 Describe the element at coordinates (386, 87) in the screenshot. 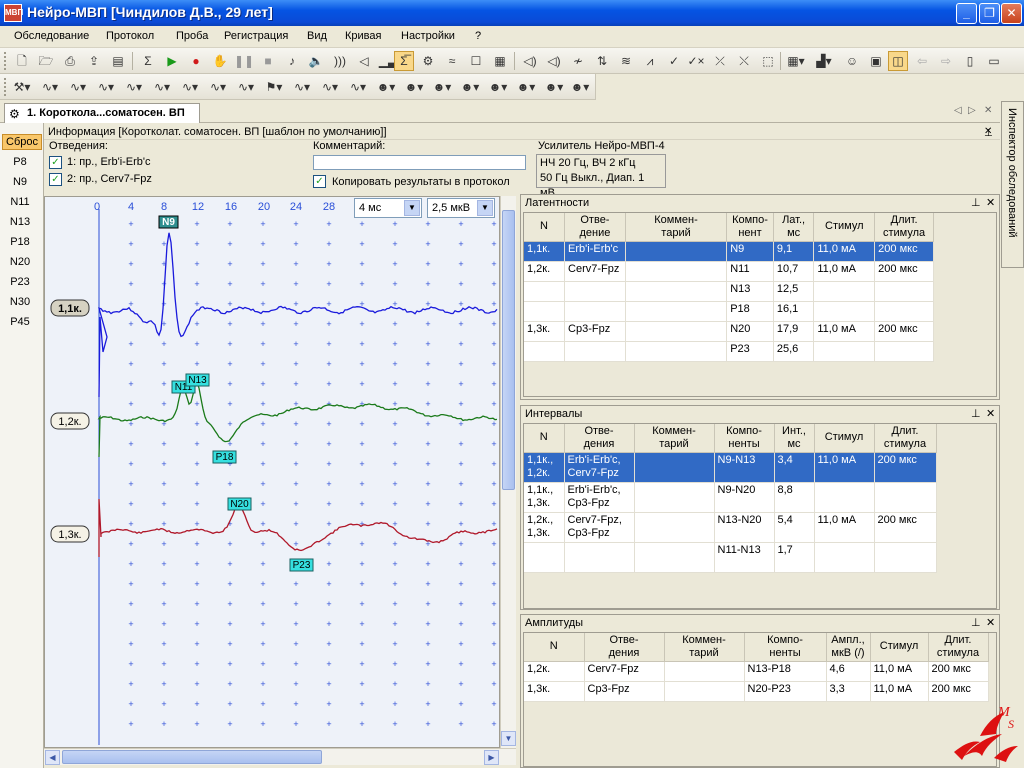

I see `tool-14-icon: ☻▾` at that location.